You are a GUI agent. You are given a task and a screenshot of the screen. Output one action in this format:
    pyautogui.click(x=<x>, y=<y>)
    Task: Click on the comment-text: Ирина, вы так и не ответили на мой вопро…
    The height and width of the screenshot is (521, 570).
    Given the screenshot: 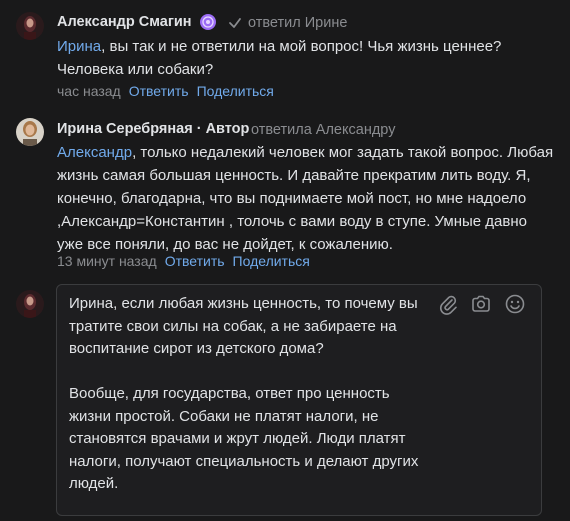 What is the action you would take?
    pyautogui.click(x=302, y=58)
    